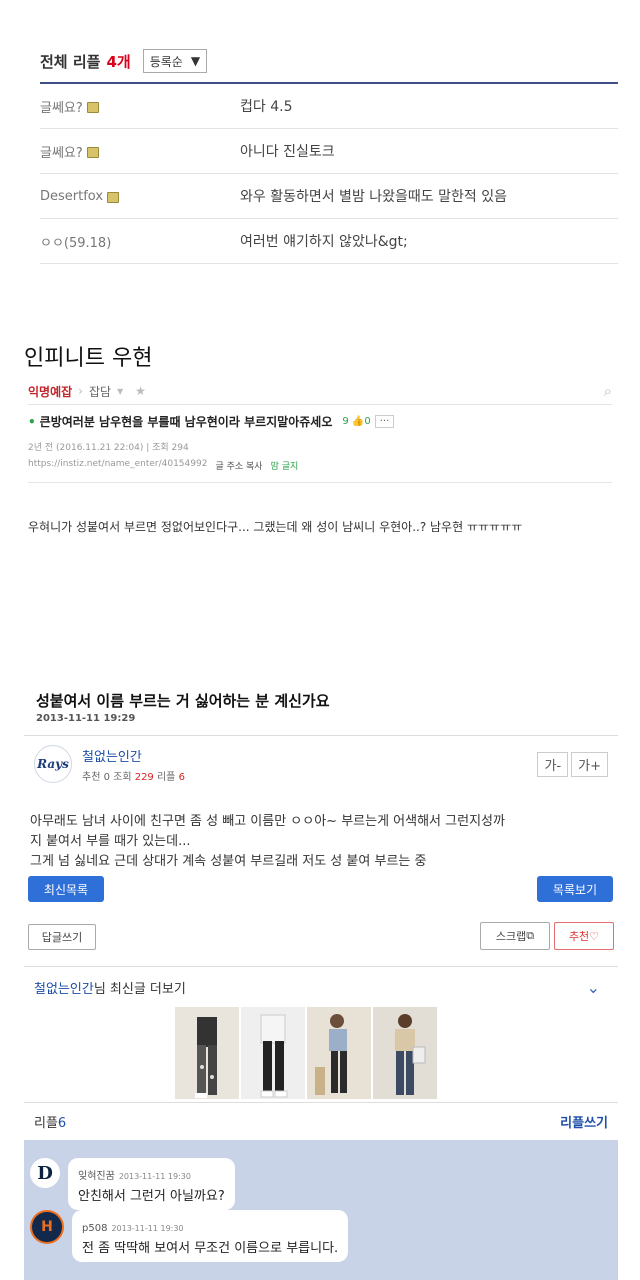 This screenshot has height=1280, width=640. Describe the element at coordinates (80, 391) in the screenshot. I see `chevron-right-icon: ›` at that location.